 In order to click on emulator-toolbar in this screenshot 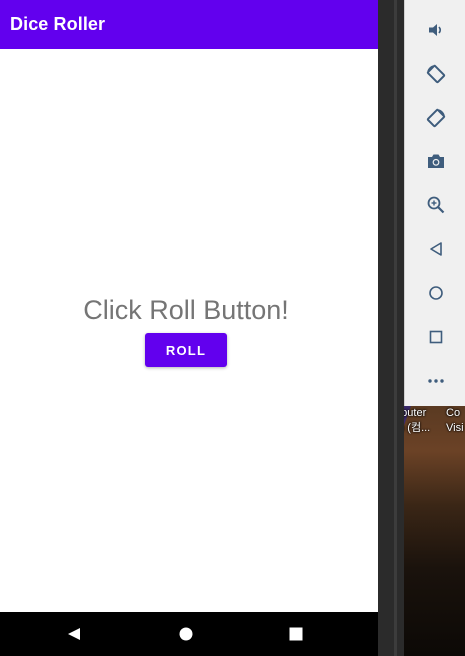, I will do `click(434, 203)`.